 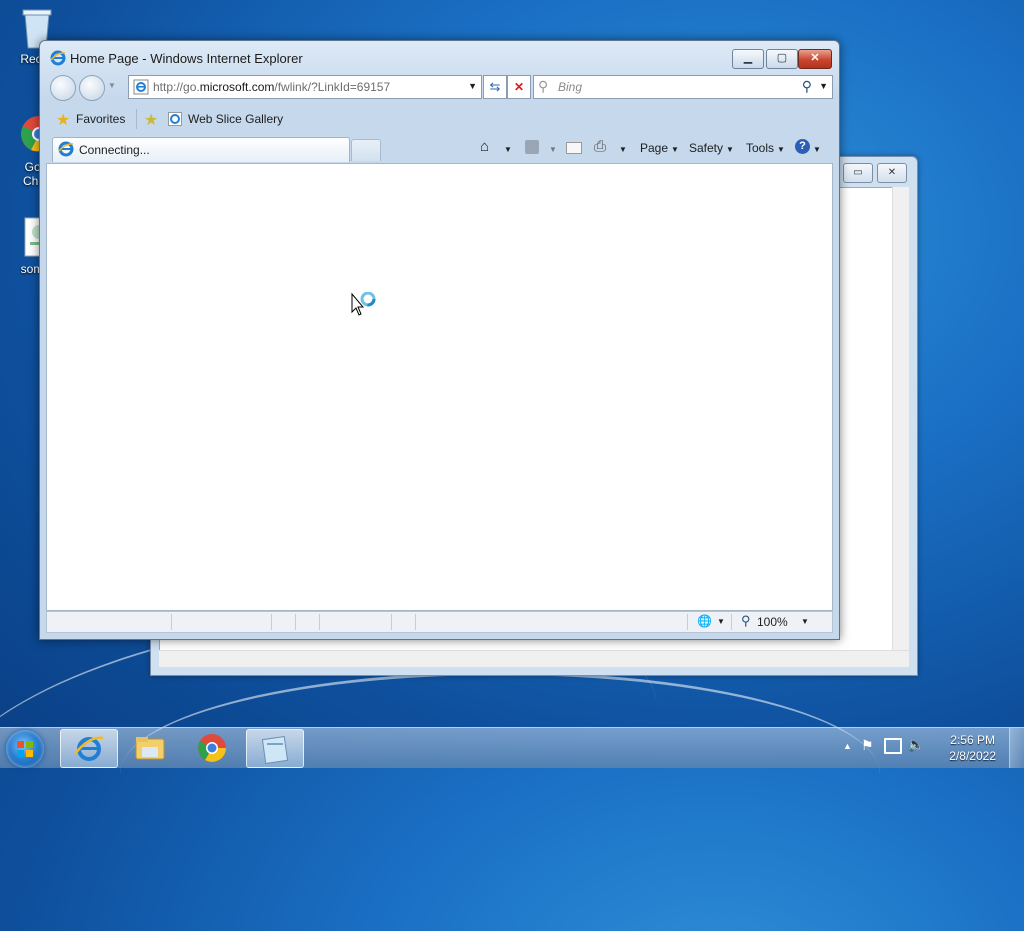 What do you see at coordinates (802, 146) in the screenshot?
I see `help-icon: ?` at bounding box center [802, 146].